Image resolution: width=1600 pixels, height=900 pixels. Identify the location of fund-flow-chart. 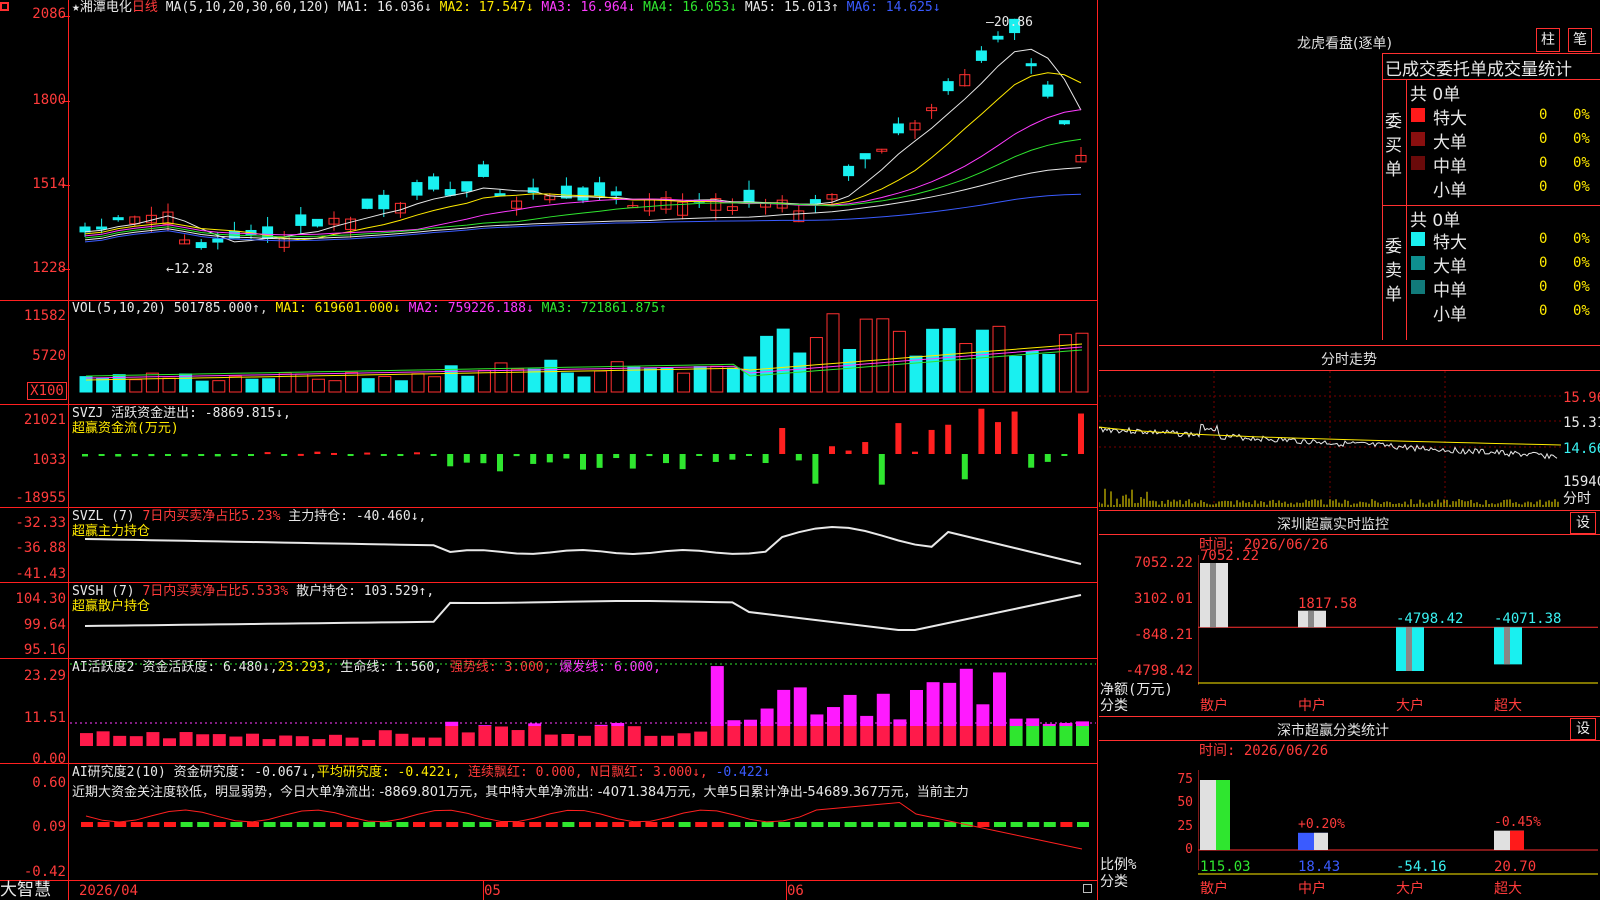
(583, 455).